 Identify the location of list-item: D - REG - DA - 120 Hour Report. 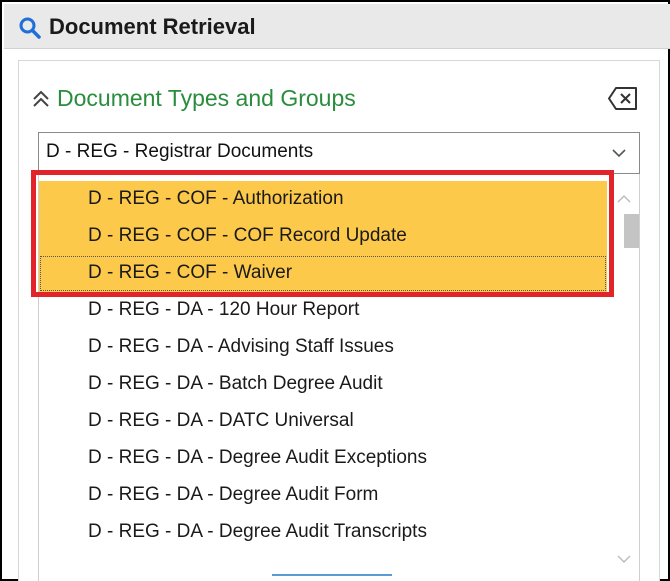
(323, 310).